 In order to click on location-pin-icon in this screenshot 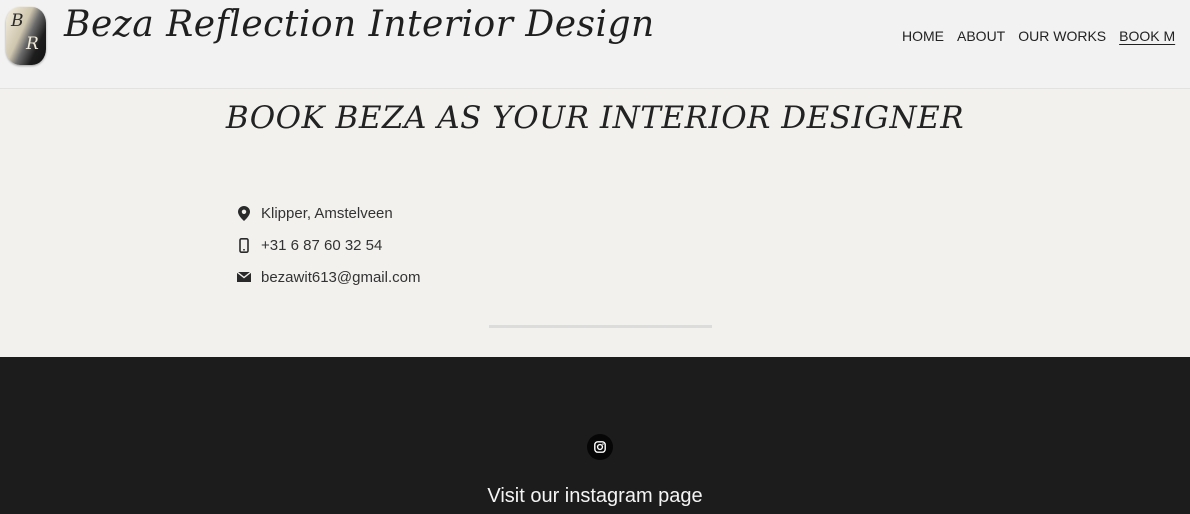, I will do `click(244, 213)`.